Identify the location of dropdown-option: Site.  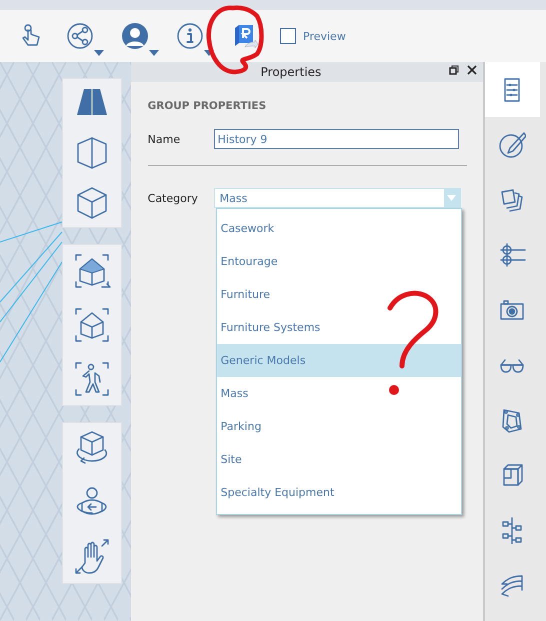
(338, 459).